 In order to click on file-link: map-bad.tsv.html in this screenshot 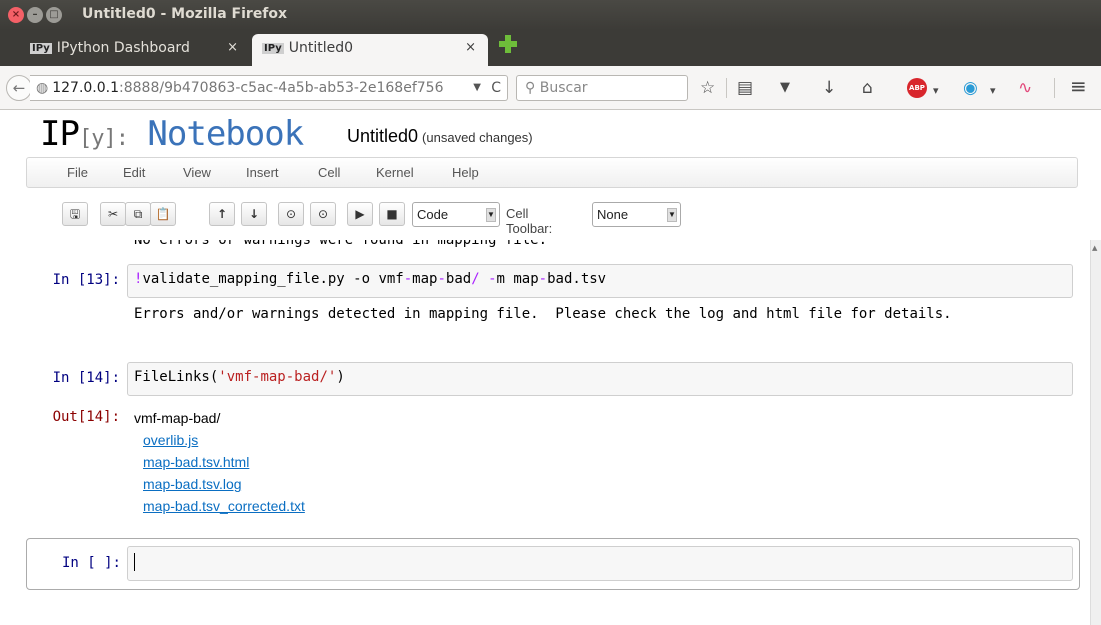, I will do `click(224, 462)`.